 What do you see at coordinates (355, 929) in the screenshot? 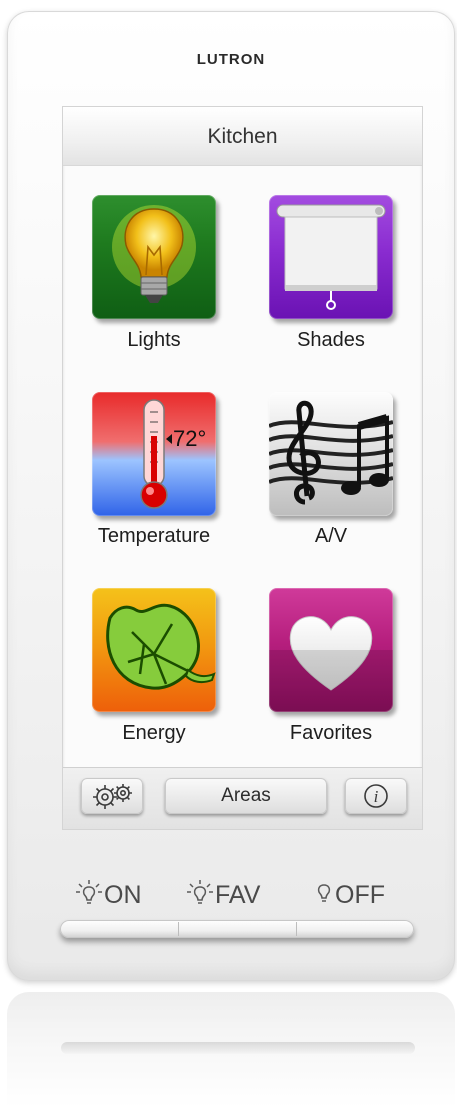
I see `off-hardware-button` at bounding box center [355, 929].